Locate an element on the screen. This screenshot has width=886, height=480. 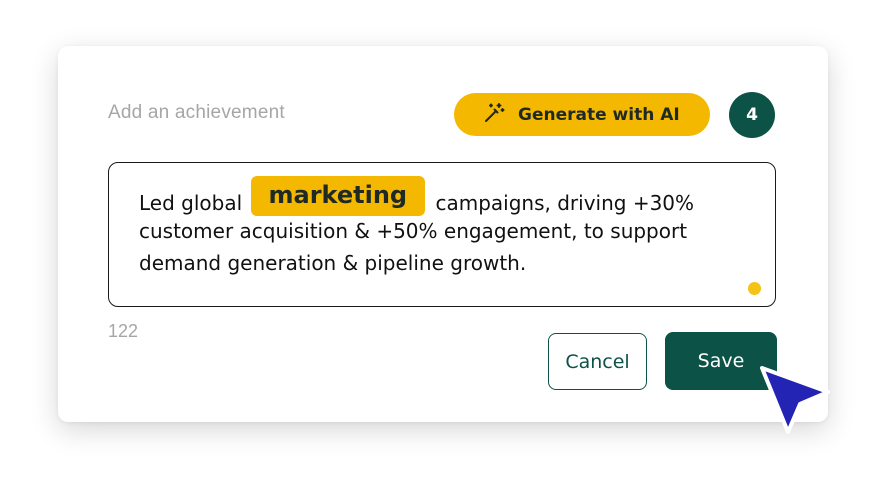
cancel-button: Cancel is located at coordinates (597, 361).